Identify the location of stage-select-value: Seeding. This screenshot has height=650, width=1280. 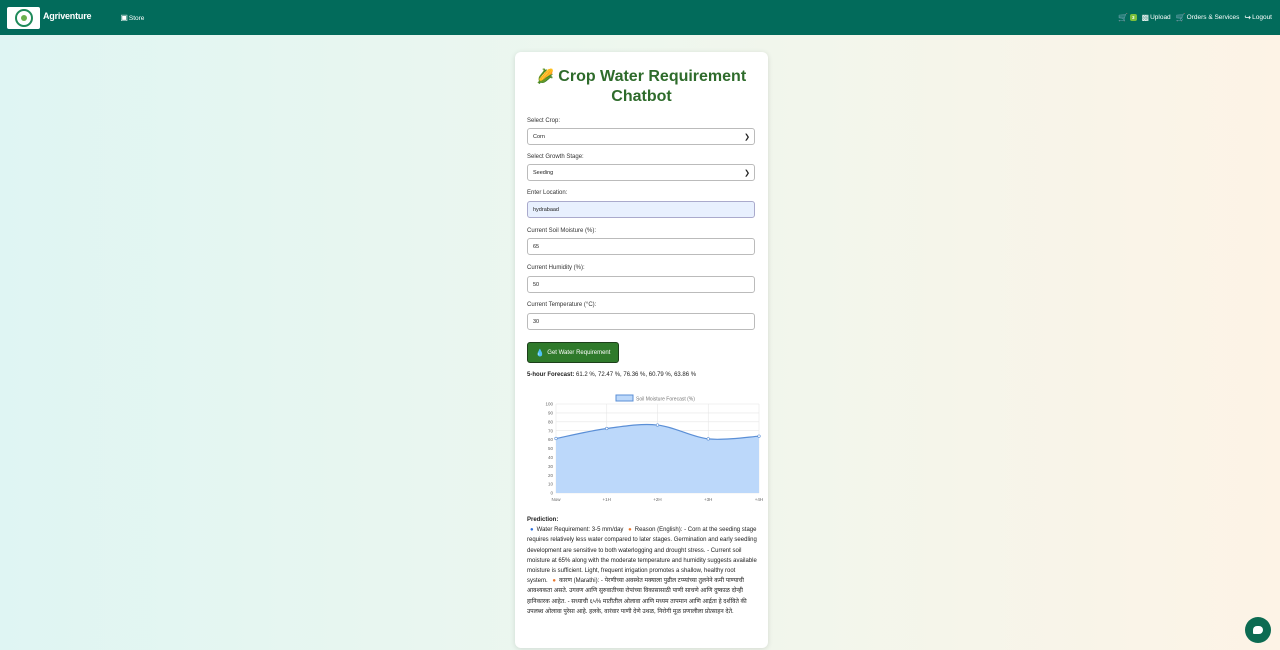
(543, 172).